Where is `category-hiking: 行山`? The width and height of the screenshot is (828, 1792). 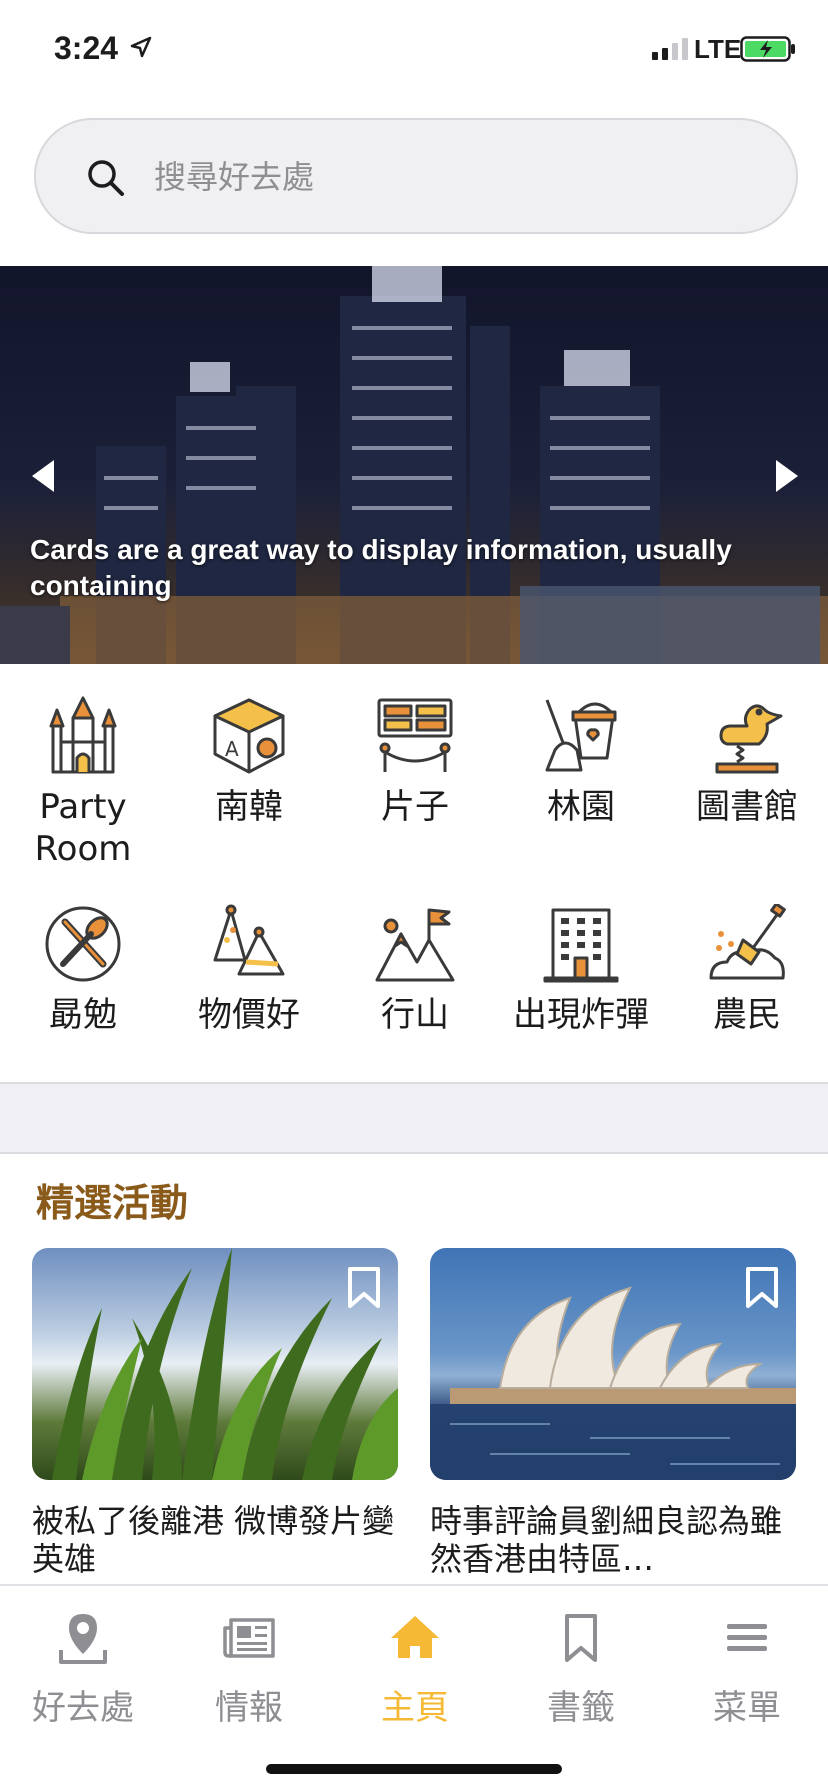
category-hiking: 行山 is located at coordinates (415, 970).